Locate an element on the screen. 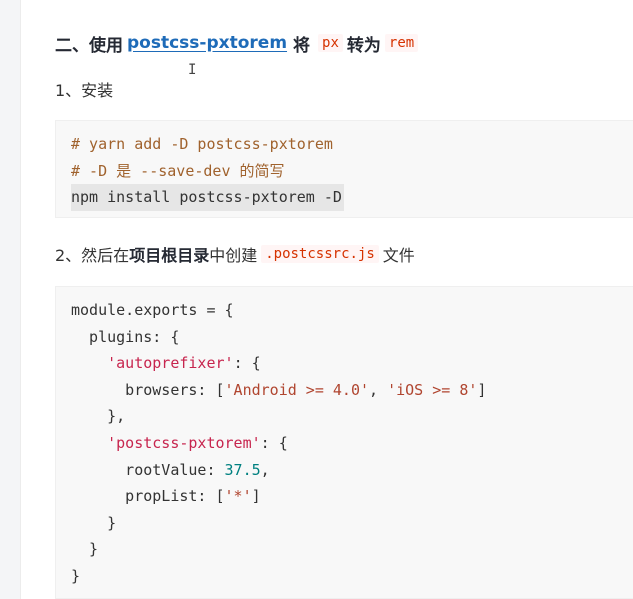 This screenshot has height=599, width=633. postcss-pxtorem-link: postcss-pxtorem is located at coordinates (207, 43).